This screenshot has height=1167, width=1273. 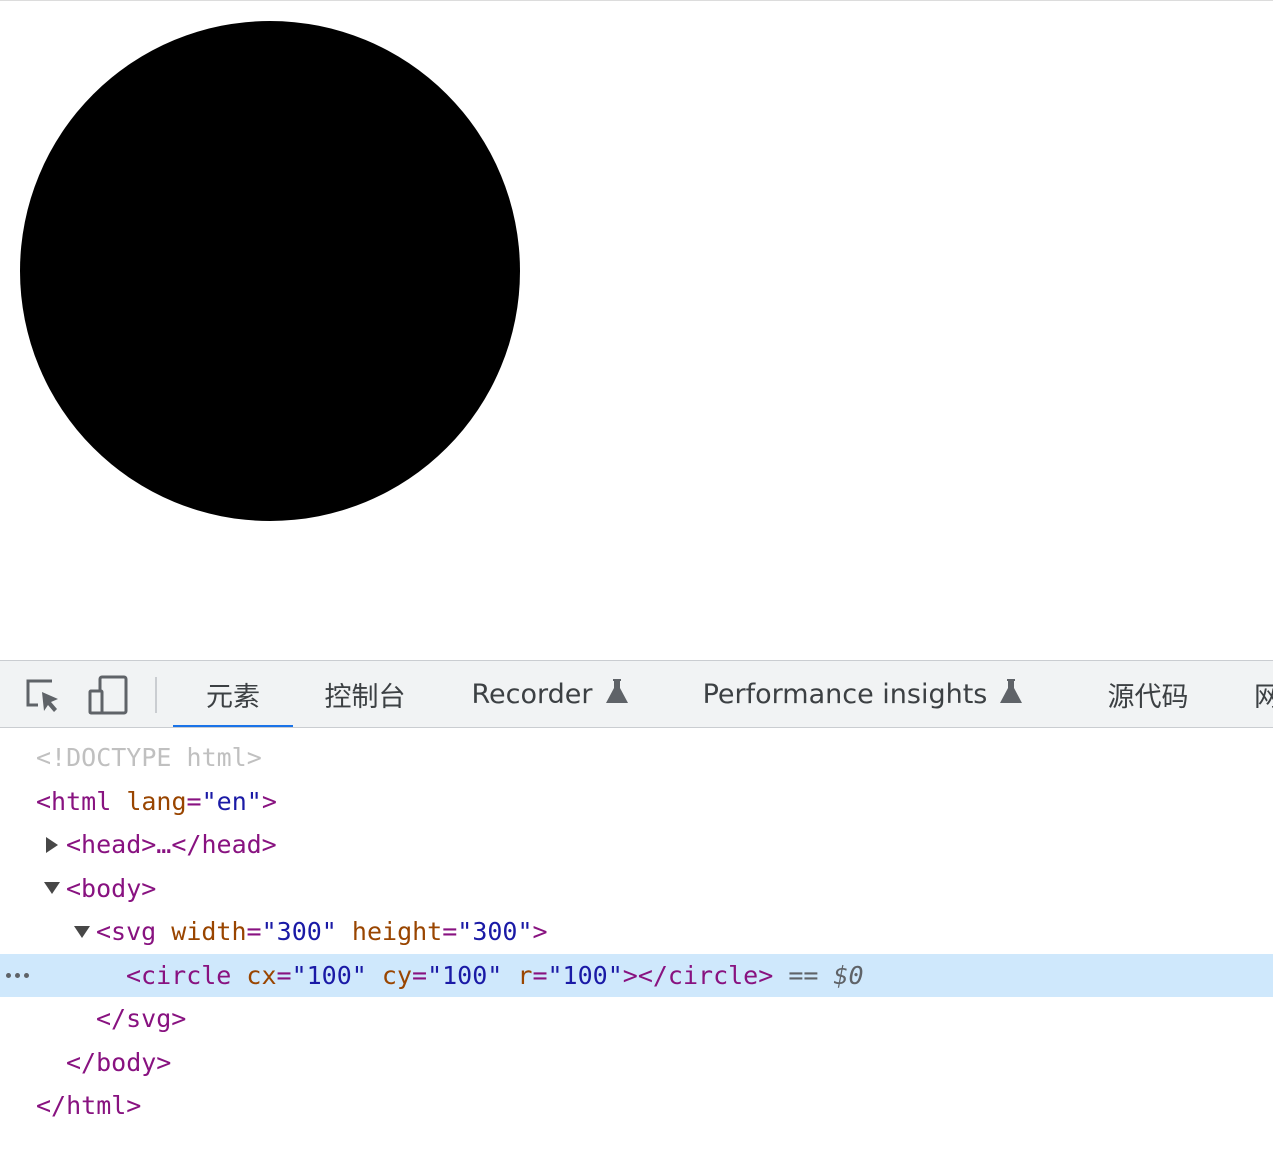 I want to click on dom-node-svg-close: </svg>, so click(x=636, y=1019).